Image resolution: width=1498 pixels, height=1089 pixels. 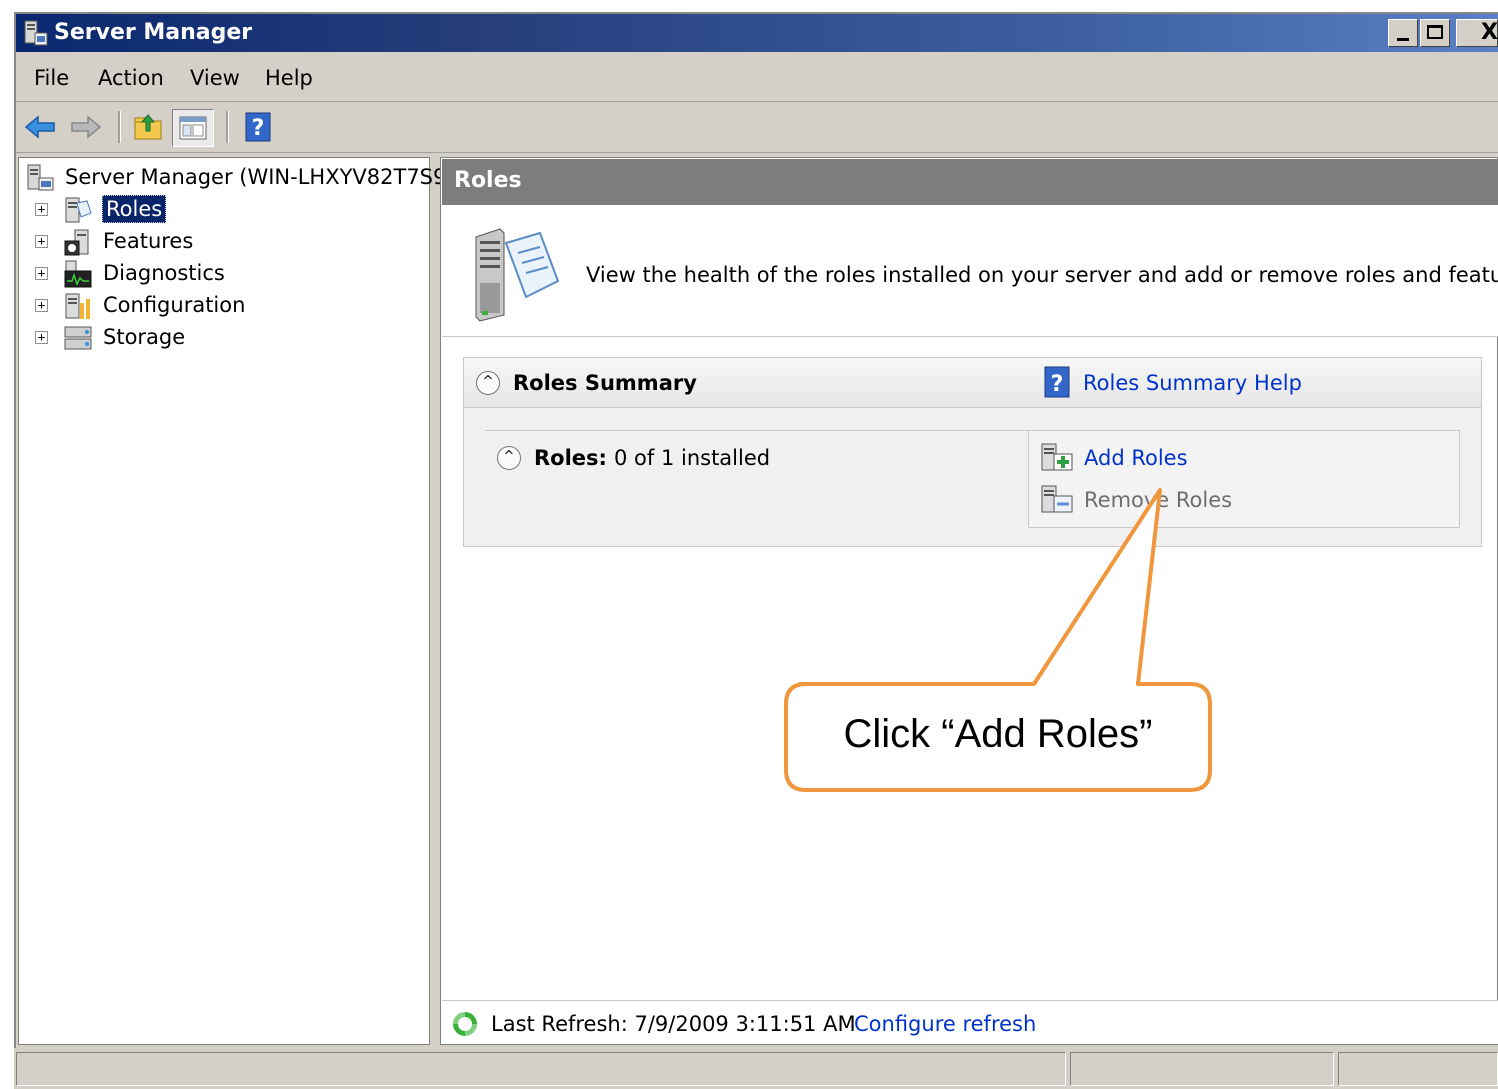 I want to click on add-roles-link: Add Roles, so click(x=1136, y=458).